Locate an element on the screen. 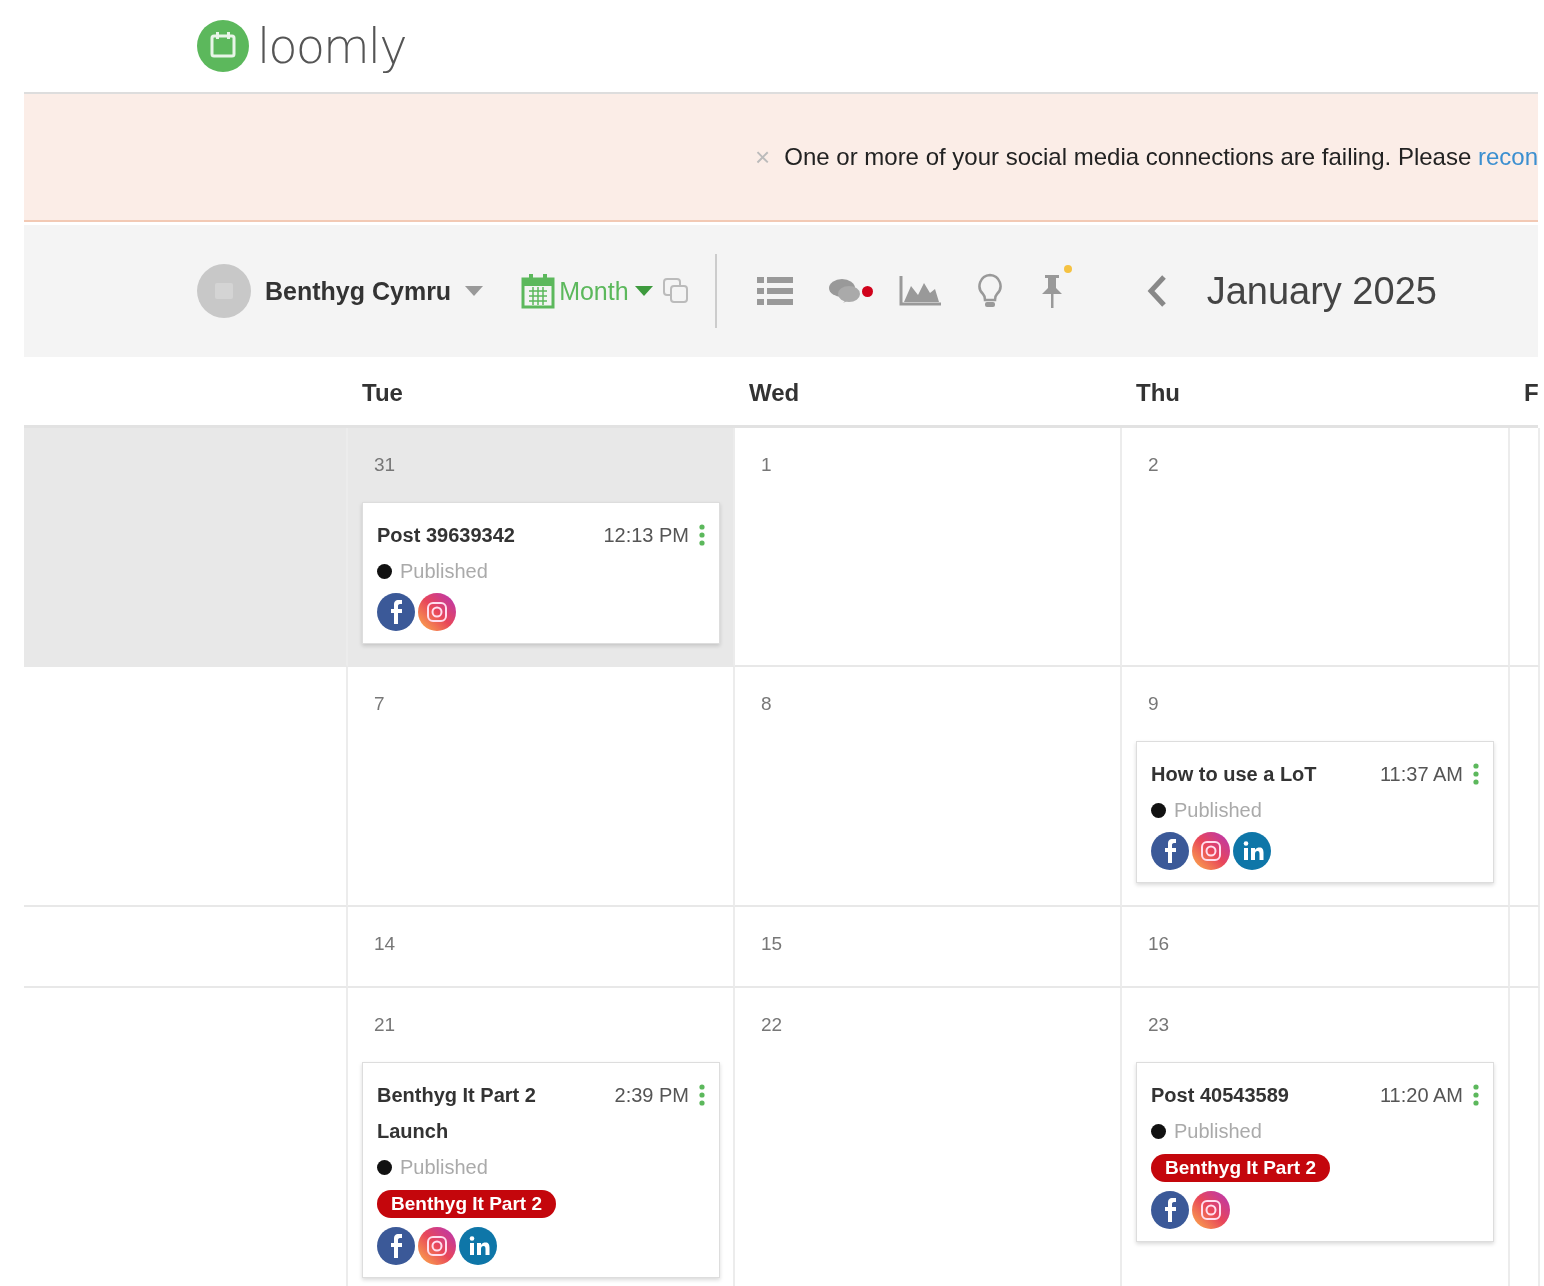 This screenshot has width=1544, height=1286. day-number: 15 is located at coordinates (772, 944).